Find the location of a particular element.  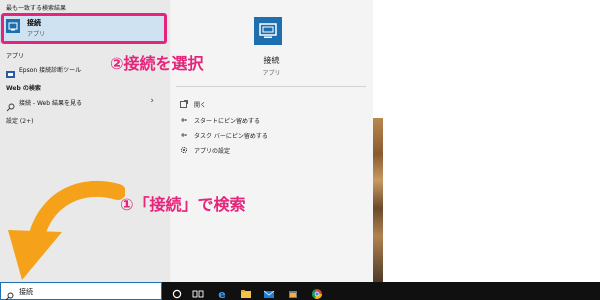

action-open: 開く is located at coordinates (270, 105).